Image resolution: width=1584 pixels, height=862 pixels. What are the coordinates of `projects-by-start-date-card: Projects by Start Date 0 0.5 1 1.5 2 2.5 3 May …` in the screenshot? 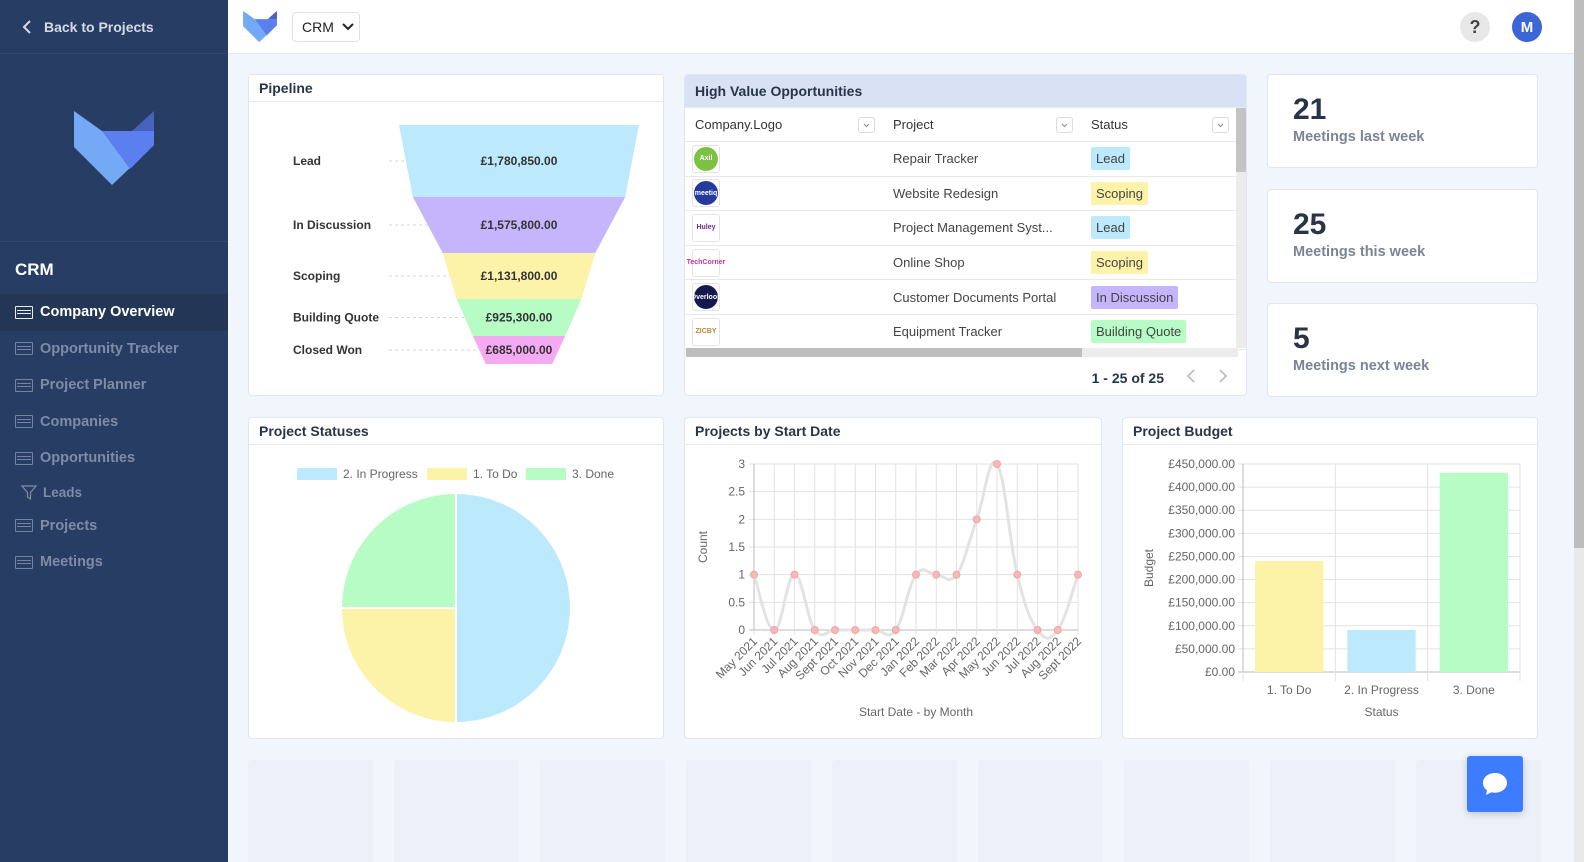 It's located at (893, 578).